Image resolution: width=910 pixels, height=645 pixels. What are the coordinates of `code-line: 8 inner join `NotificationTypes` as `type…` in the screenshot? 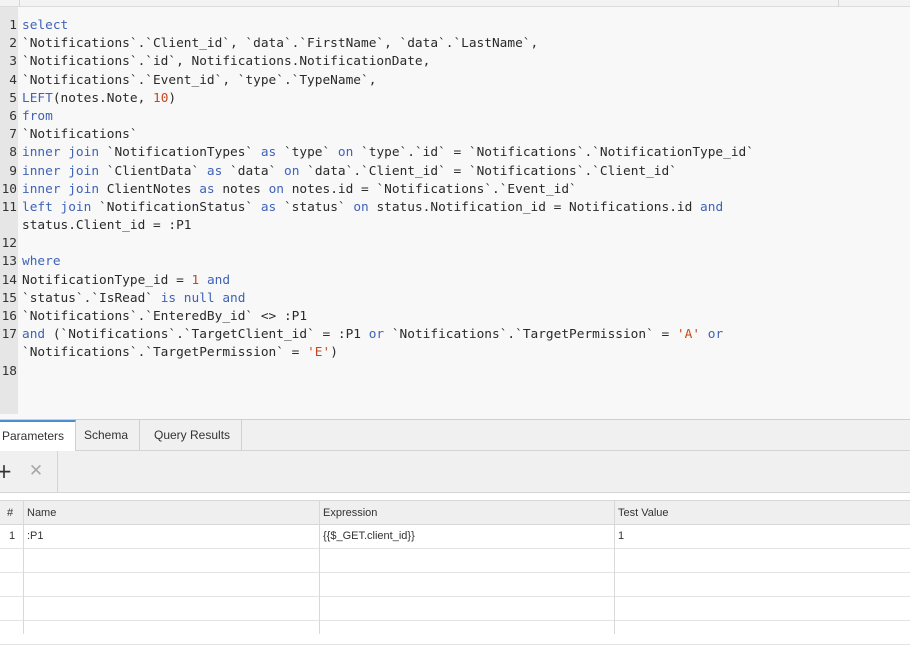 It's located at (455, 153).